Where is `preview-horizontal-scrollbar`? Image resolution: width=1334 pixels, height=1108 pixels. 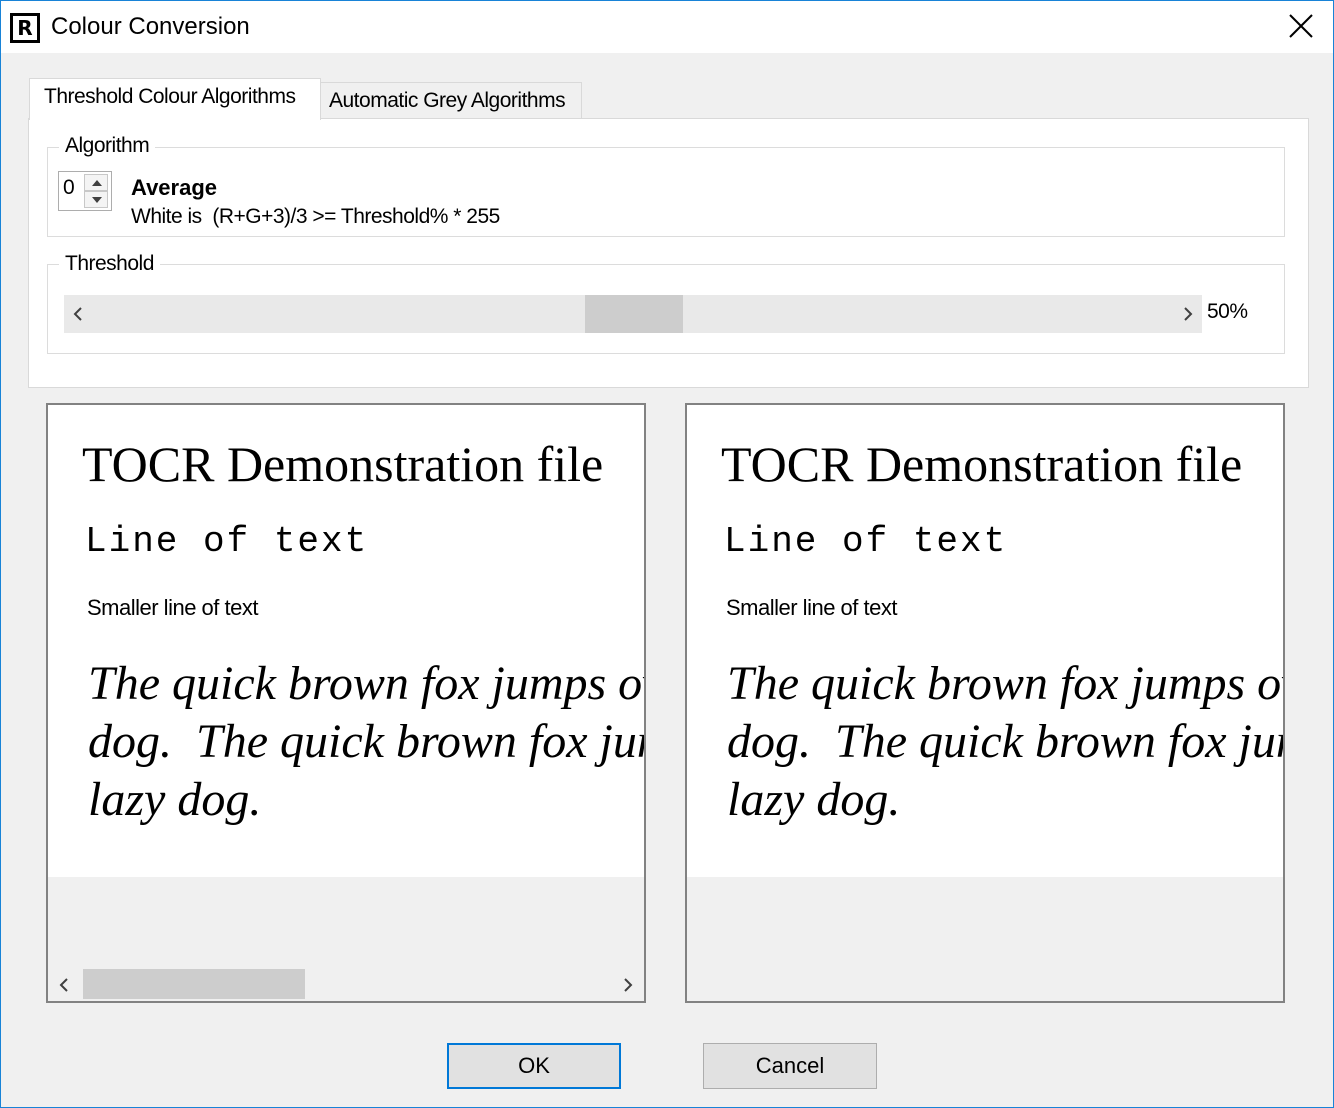 preview-horizontal-scrollbar is located at coordinates (346, 984).